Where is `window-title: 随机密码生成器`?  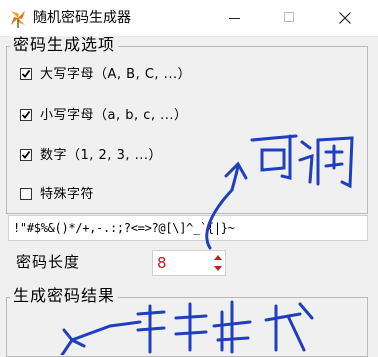
window-title: 随机密码生成器 is located at coordinates (82, 18).